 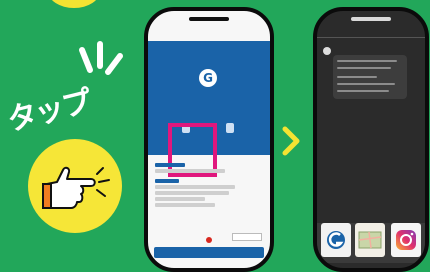 I want to click on bottom-action-button, so click(x=209, y=252).